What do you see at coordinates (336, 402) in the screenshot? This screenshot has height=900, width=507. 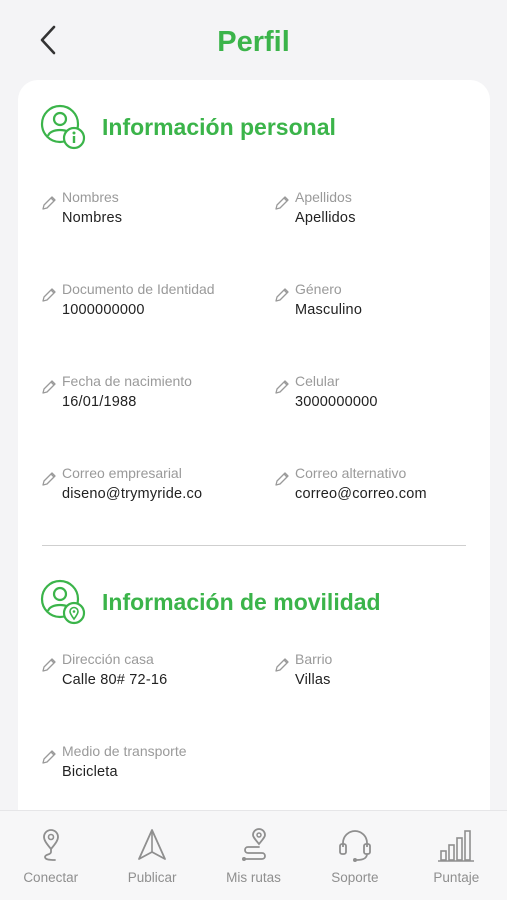 I see `field-value: 3000000000` at bounding box center [336, 402].